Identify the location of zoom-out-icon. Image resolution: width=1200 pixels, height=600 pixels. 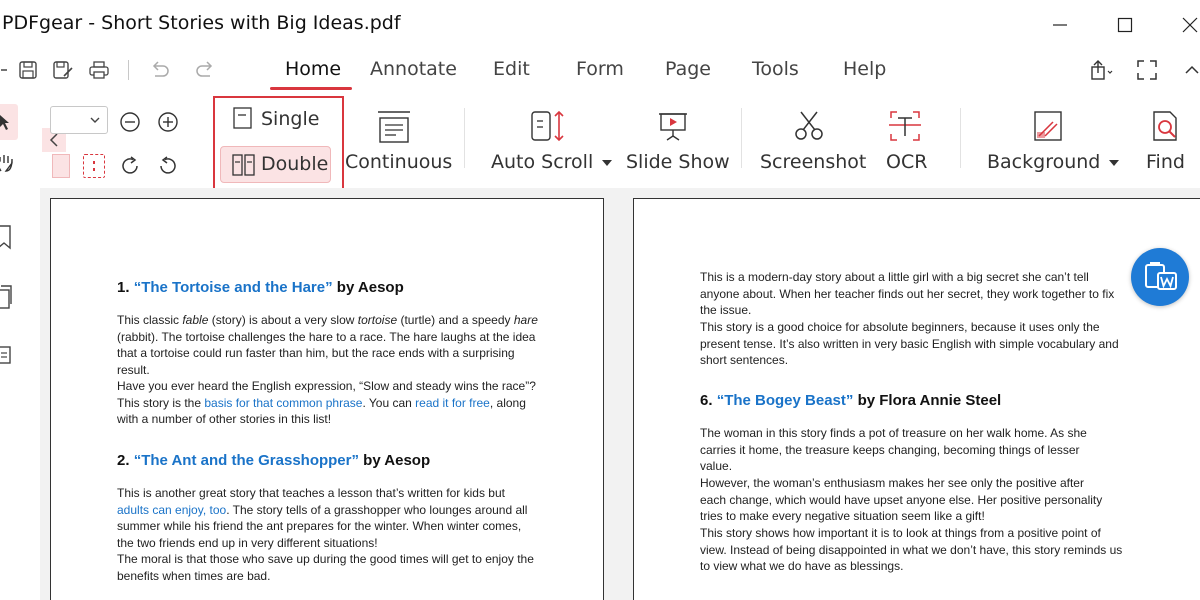
(130, 122).